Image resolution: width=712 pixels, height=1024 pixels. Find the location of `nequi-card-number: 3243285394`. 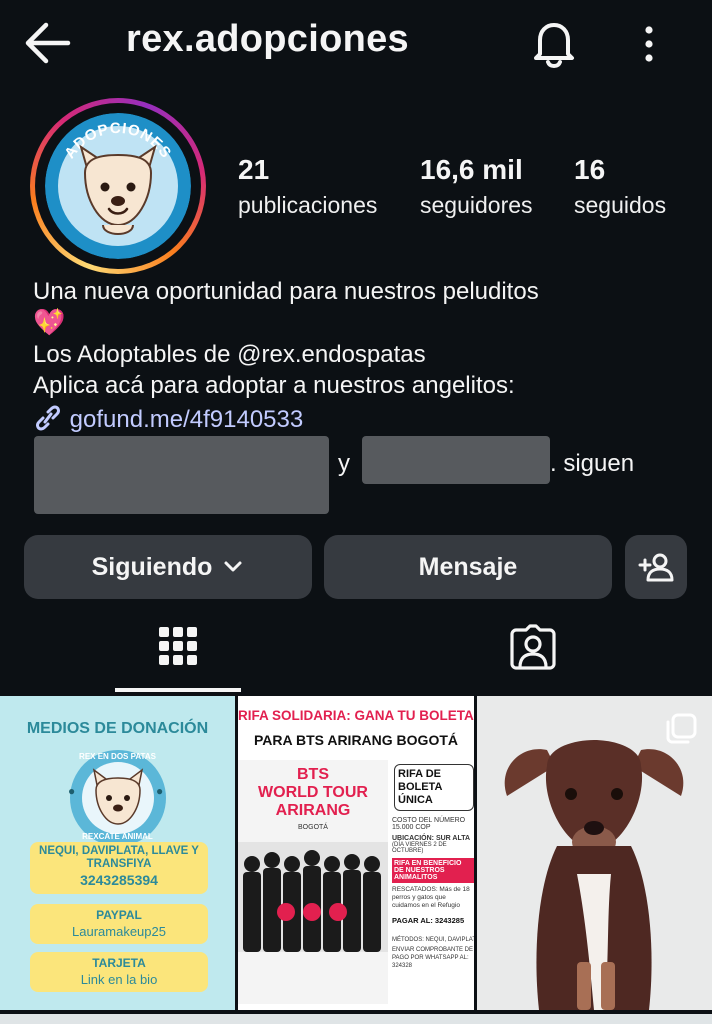

nequi-card-number: 3243285394 is located at coordinates (119, 880).